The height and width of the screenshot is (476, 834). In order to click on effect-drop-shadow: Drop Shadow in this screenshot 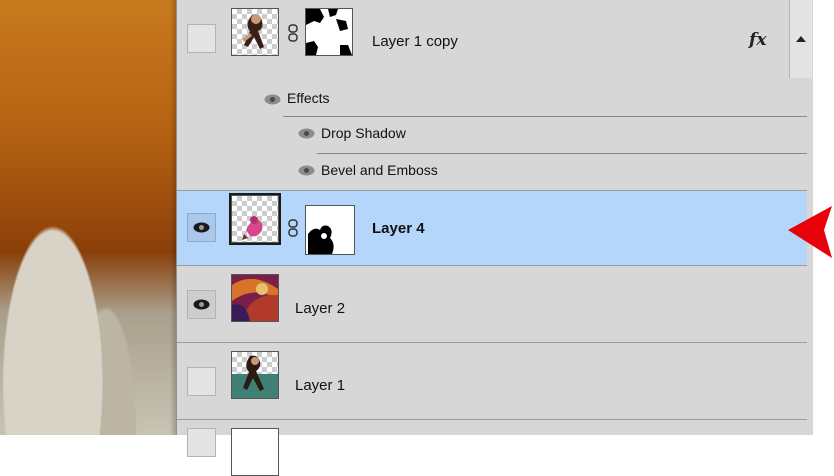, I will do `click(363, 133)`.